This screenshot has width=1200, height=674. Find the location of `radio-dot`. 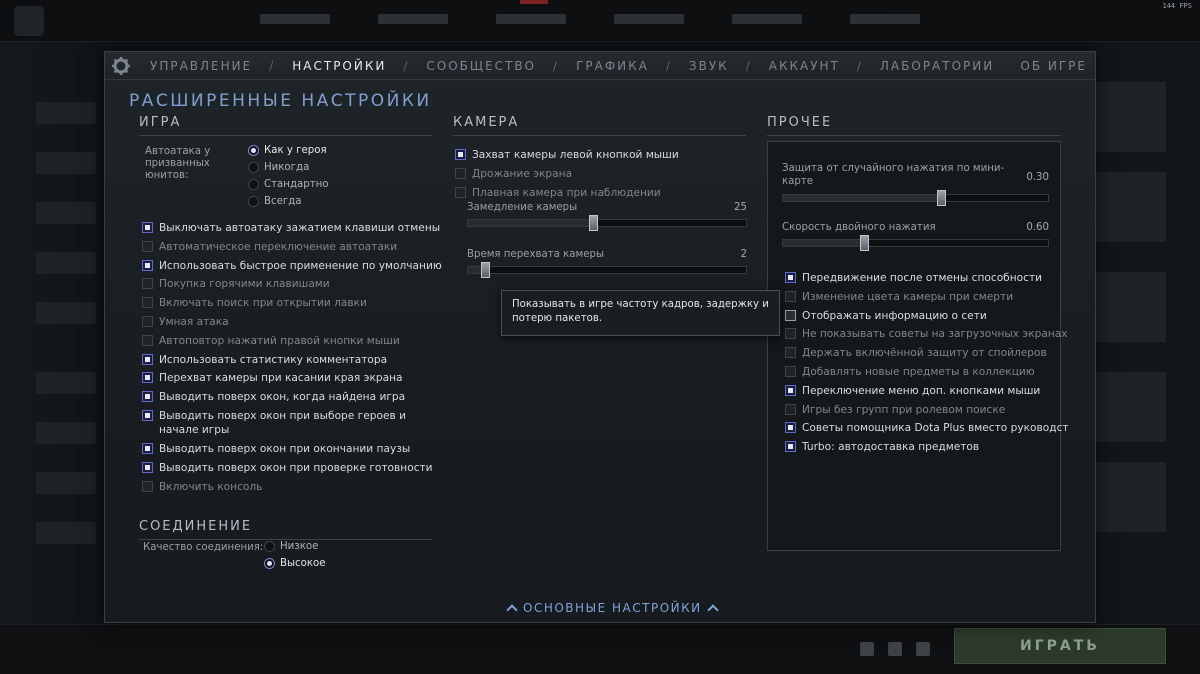

radio-dot is located at coordinates (269, 563).